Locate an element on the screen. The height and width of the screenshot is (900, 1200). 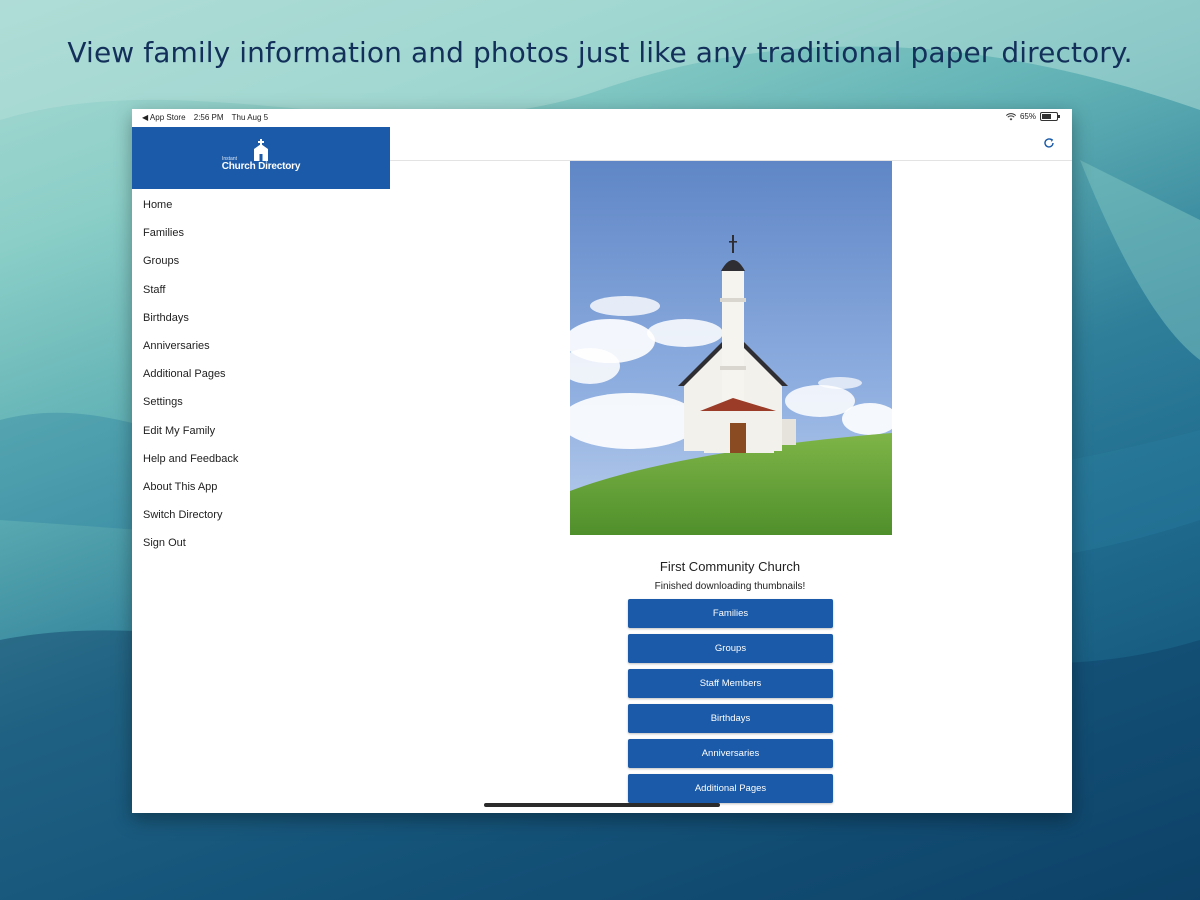
sidebar-item-families: Families is located at coordinates (261, 239).